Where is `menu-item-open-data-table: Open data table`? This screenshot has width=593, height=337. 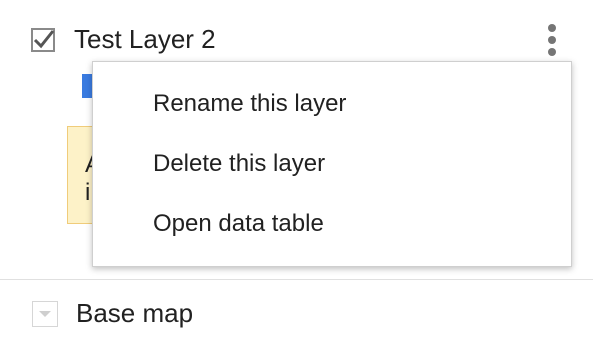
menu-item-open-data-table: Open data table is located at coordinates (332, 225).